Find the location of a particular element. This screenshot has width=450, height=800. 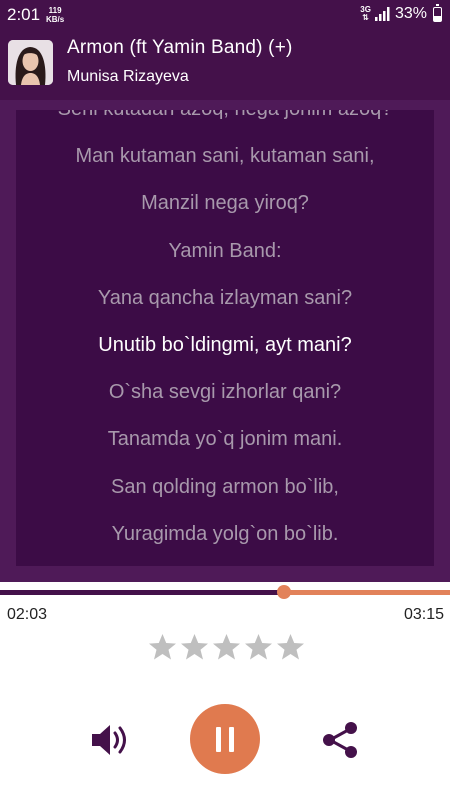

network-speed: 119 KB/s is located at coordinates (55, 15).